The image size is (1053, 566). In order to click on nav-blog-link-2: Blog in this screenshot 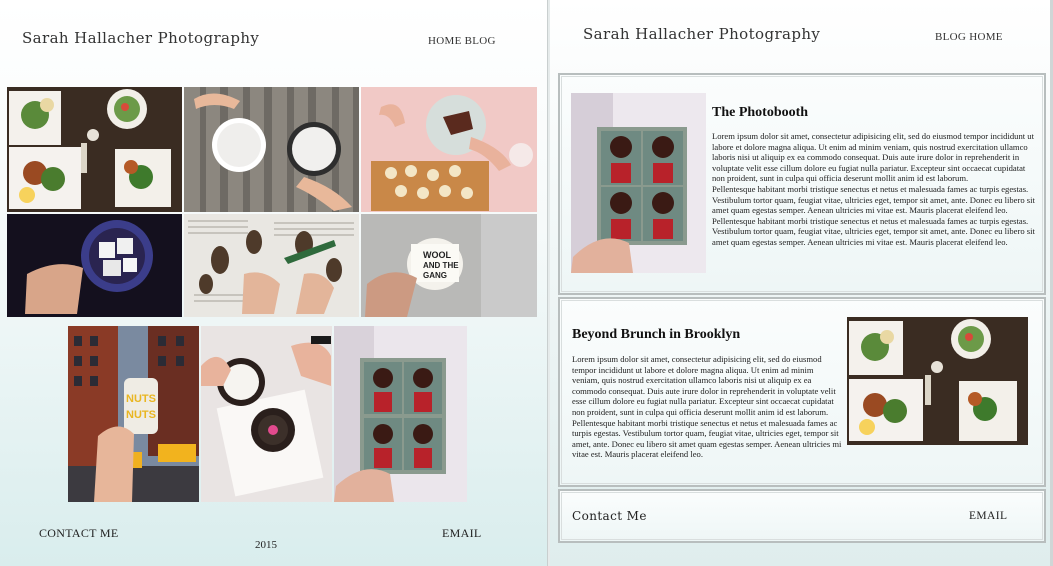, I will do `click(950, 37)`.